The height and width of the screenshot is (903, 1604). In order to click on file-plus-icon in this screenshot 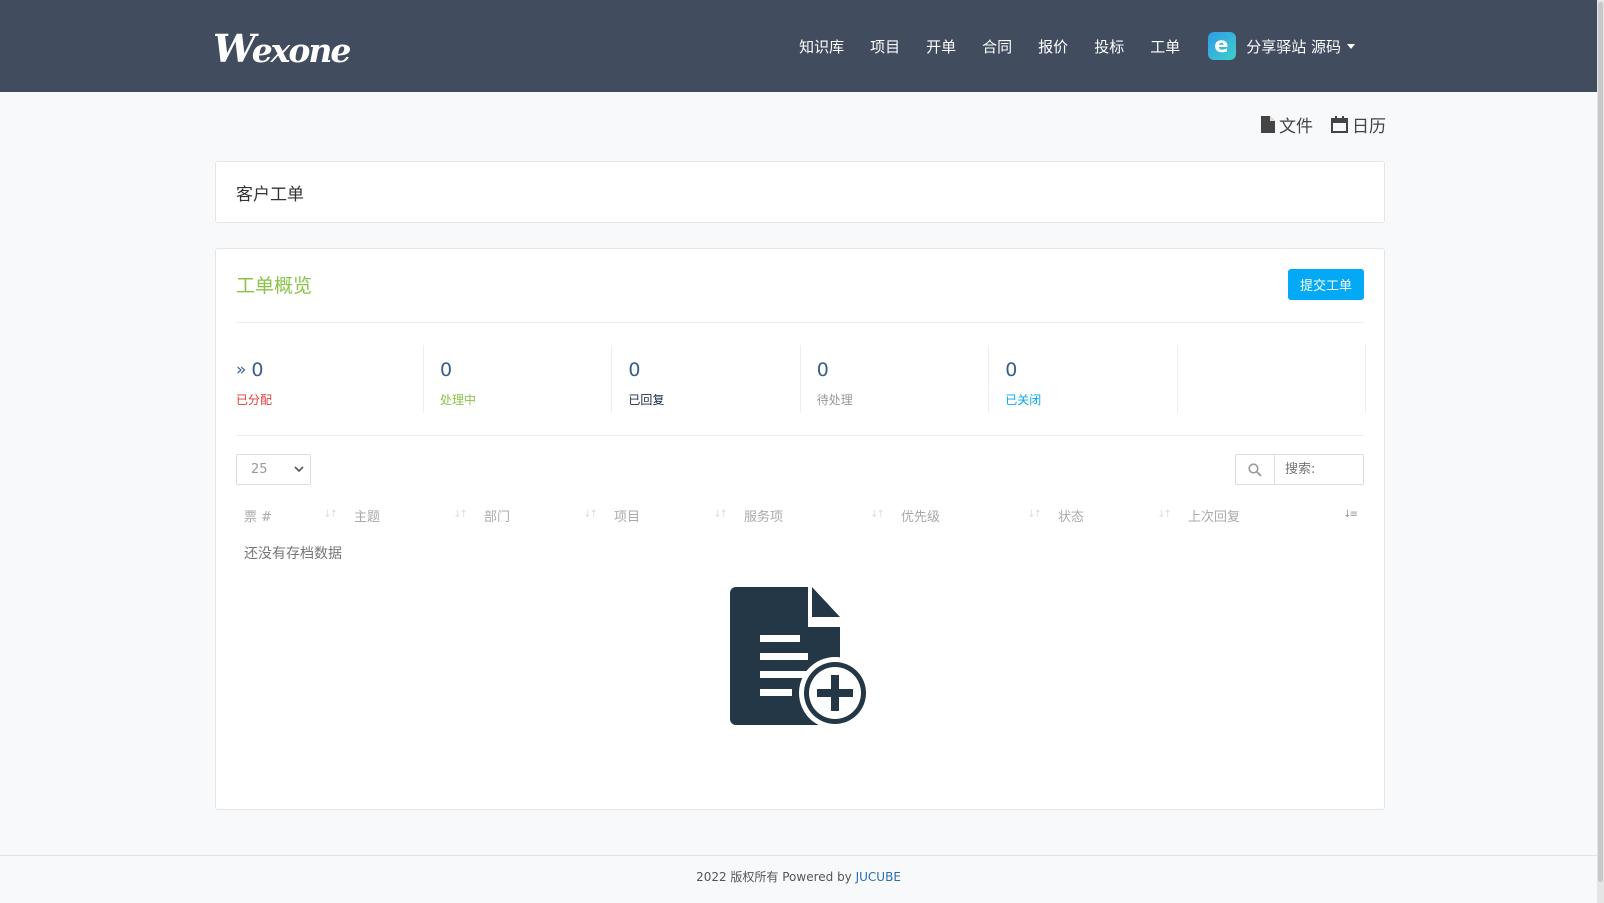, I will do `click(800, 658)`.